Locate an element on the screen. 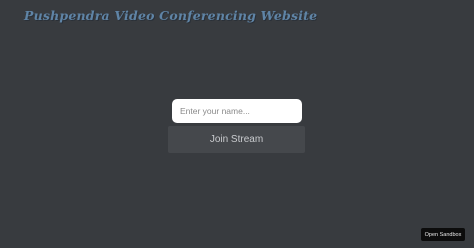 The height and width of the screenshot is (248, 474). name-input is located at coordinates (237, 111).